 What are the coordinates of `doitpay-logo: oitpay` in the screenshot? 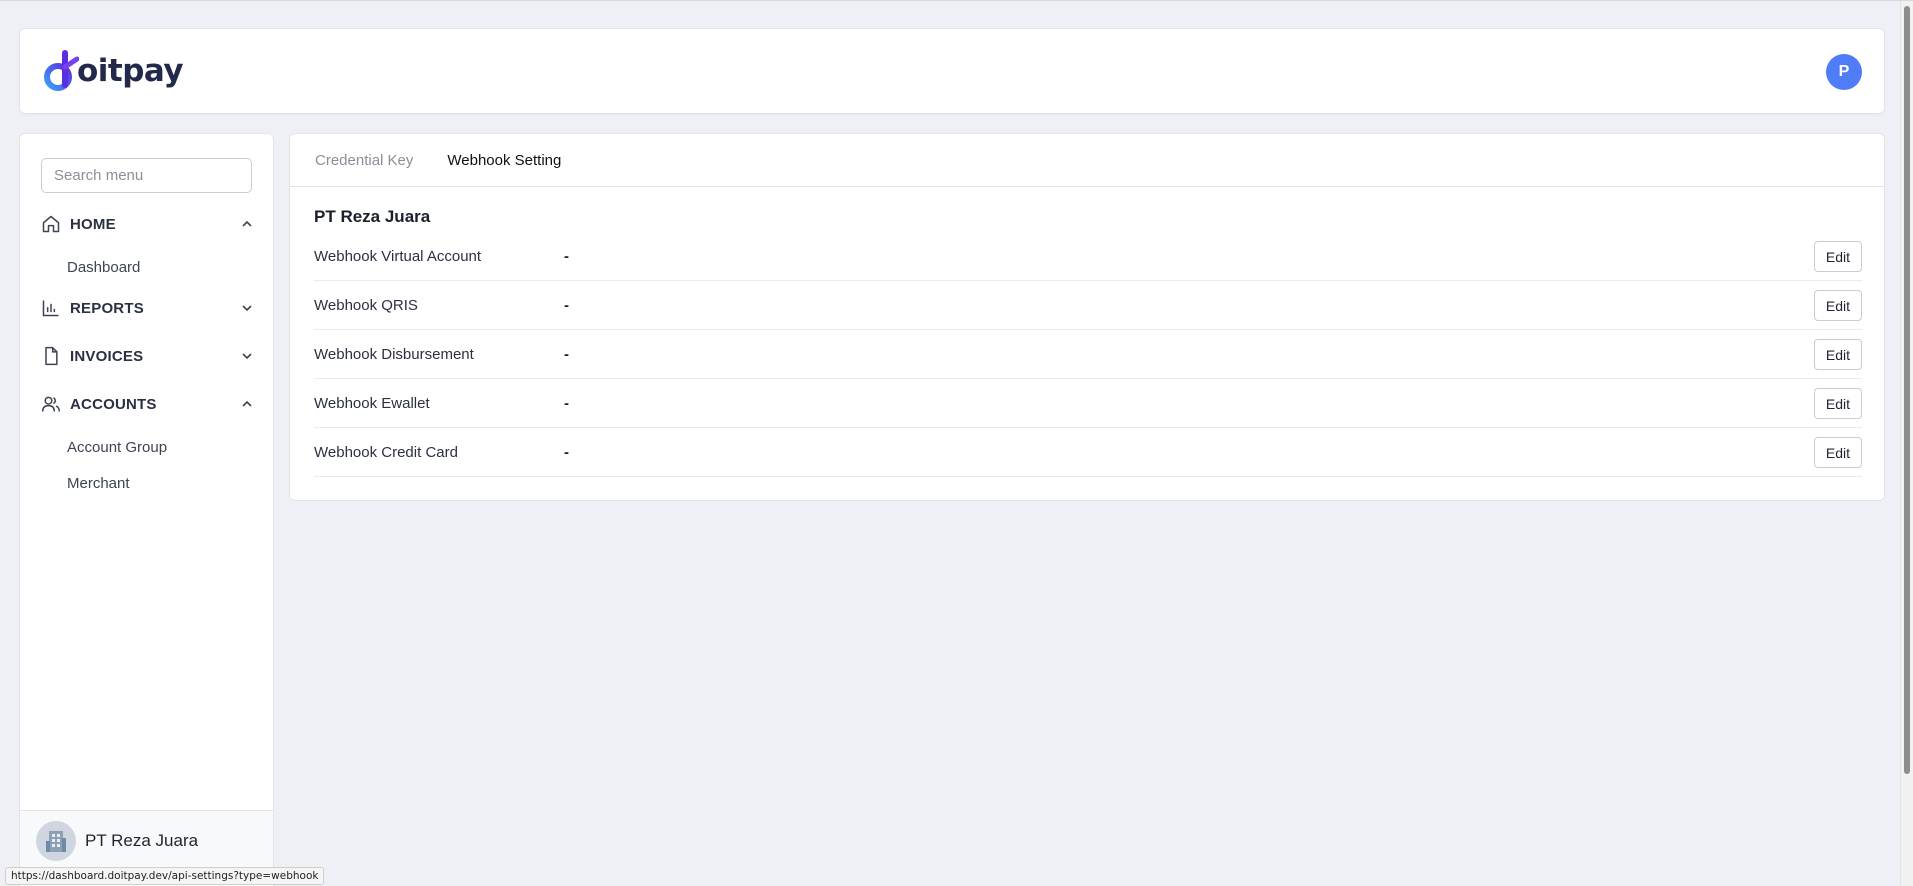 It's located at (113, 71).